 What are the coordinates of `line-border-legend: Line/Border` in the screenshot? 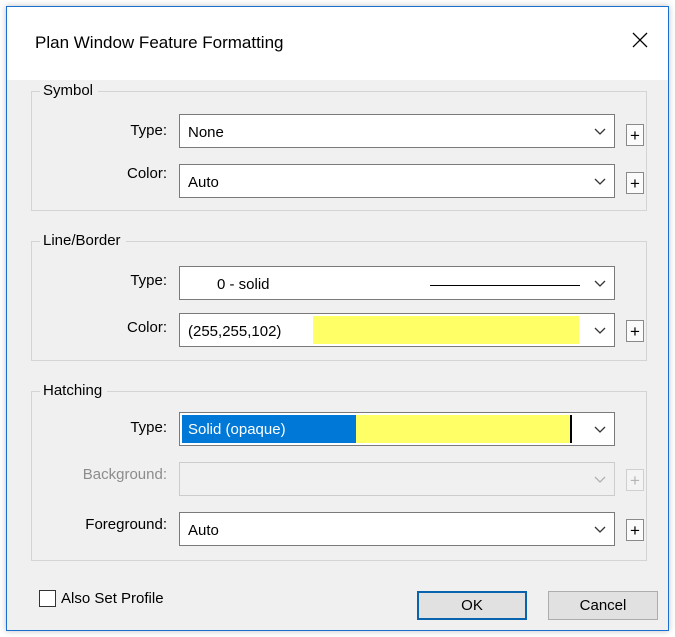 It's located at (83, 240).